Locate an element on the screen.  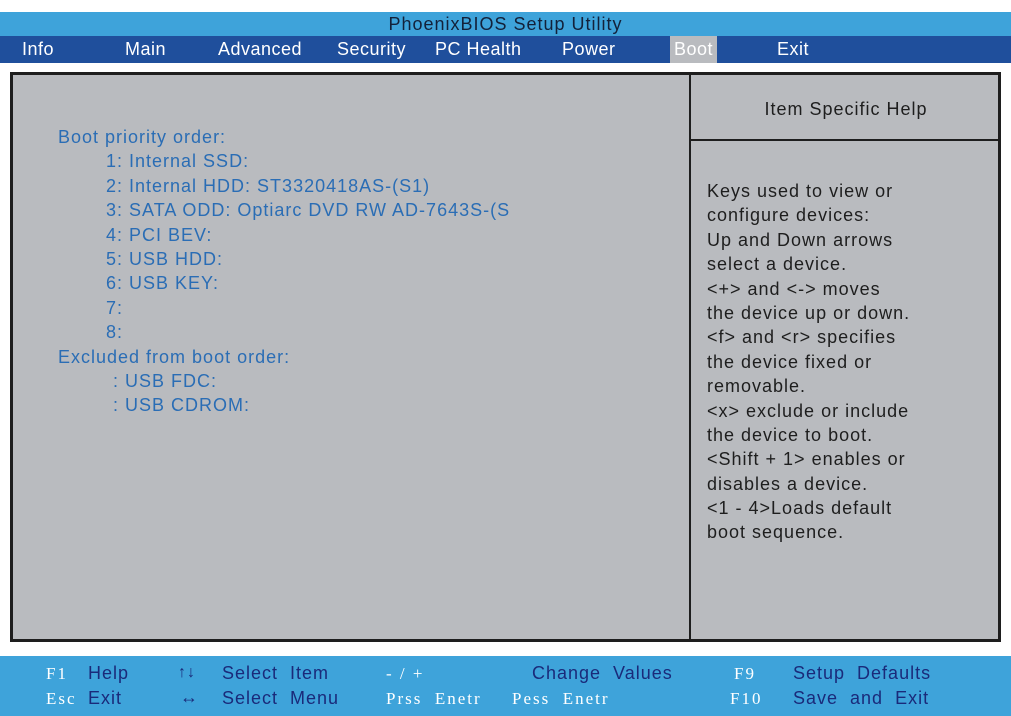
up-down-arrows-icon: ↑↓ is located at coordinates (187, 672).